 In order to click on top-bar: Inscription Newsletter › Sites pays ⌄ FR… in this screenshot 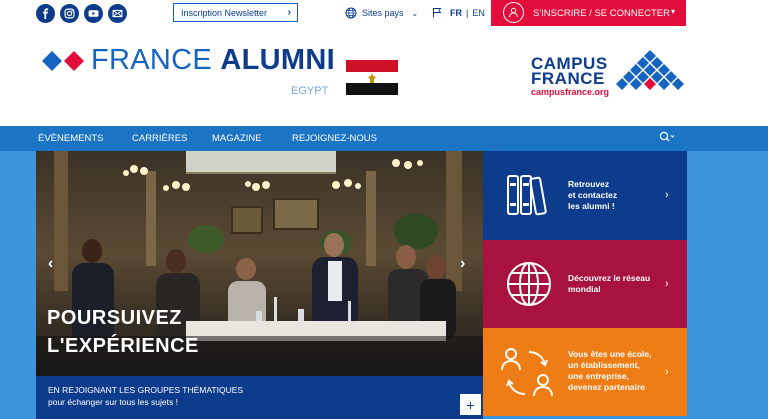, I will do `click(384, 14)`.